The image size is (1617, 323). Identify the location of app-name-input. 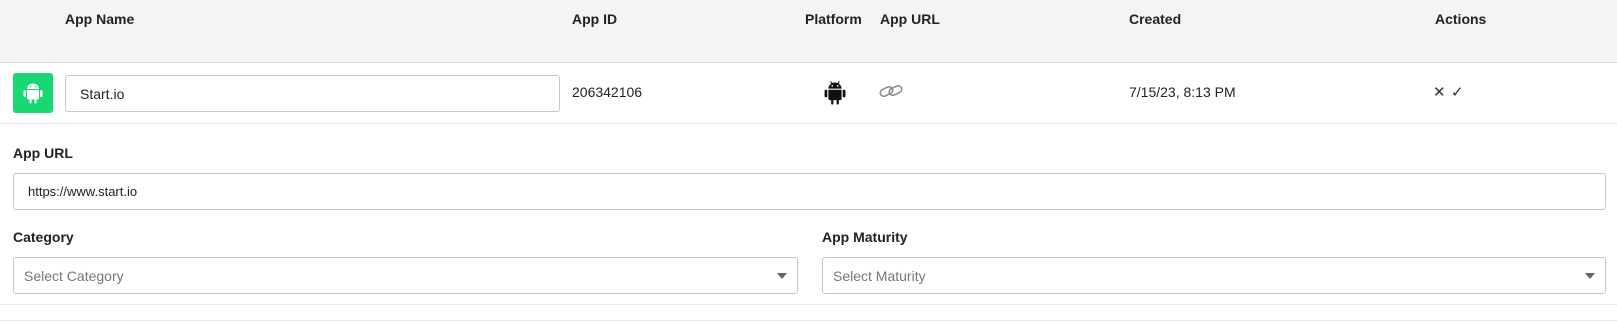
(312, 93).